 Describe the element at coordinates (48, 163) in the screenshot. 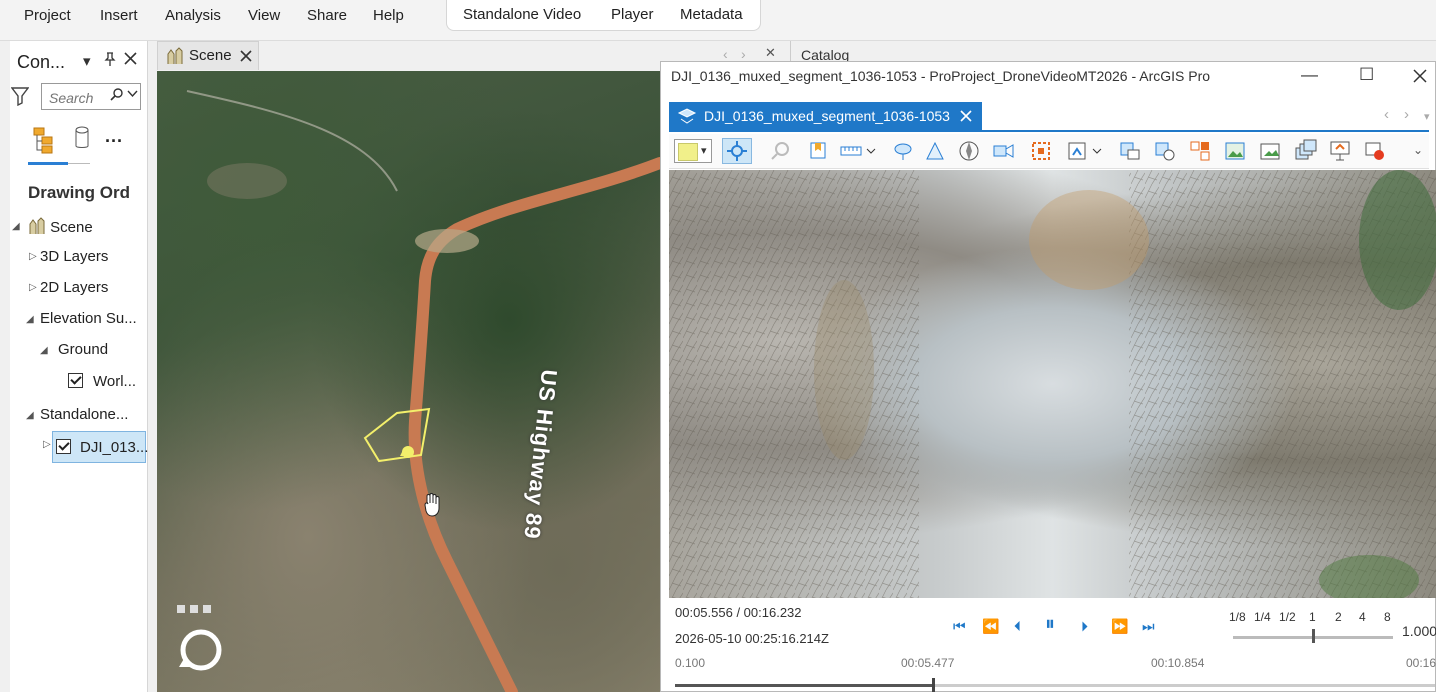

I see `active-tool-indicator` at that location.